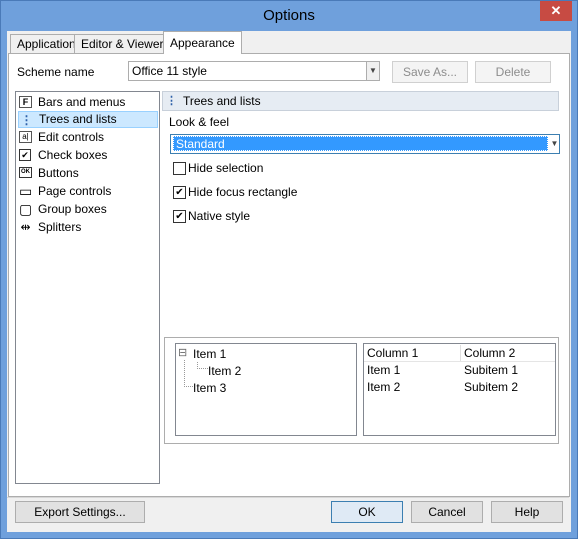 The height and width of the screenshot is (539, 578). What do you see at coordinates (288, 497) in the screenshot?
I see `footer-separator` at bounding box center [288, 497].